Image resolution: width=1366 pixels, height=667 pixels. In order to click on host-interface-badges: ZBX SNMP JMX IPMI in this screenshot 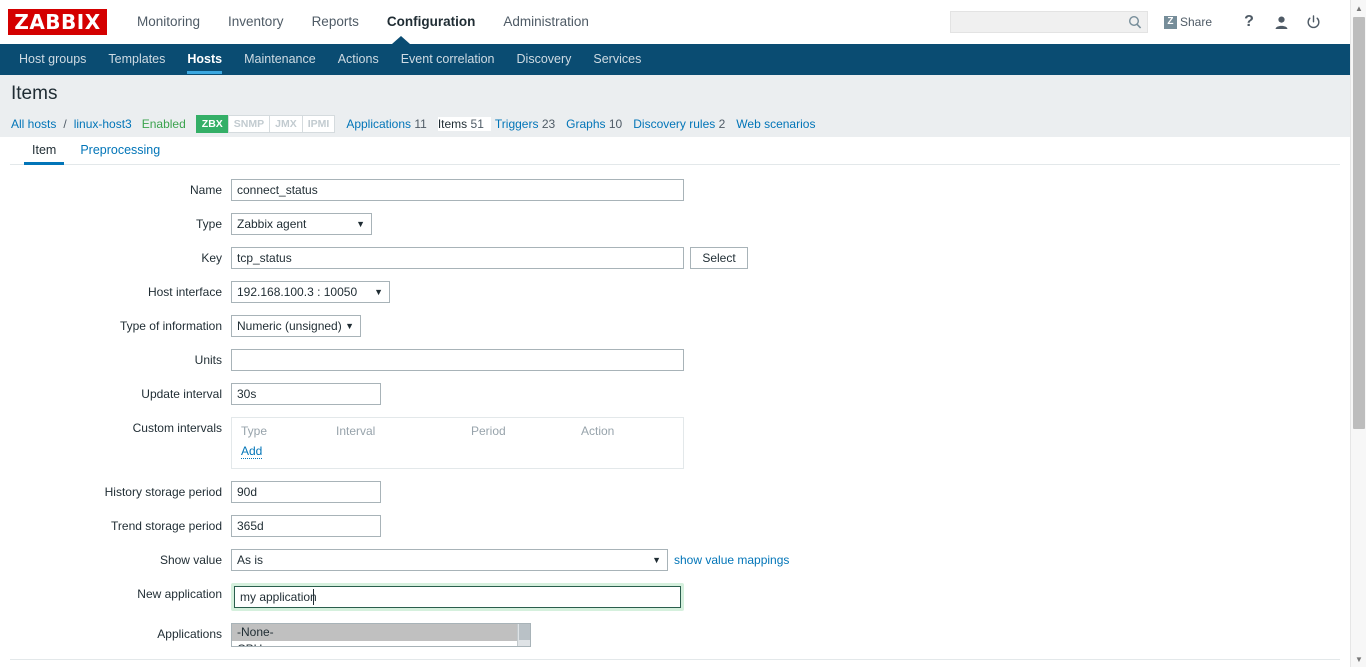, I will do `click(265, 124)`.